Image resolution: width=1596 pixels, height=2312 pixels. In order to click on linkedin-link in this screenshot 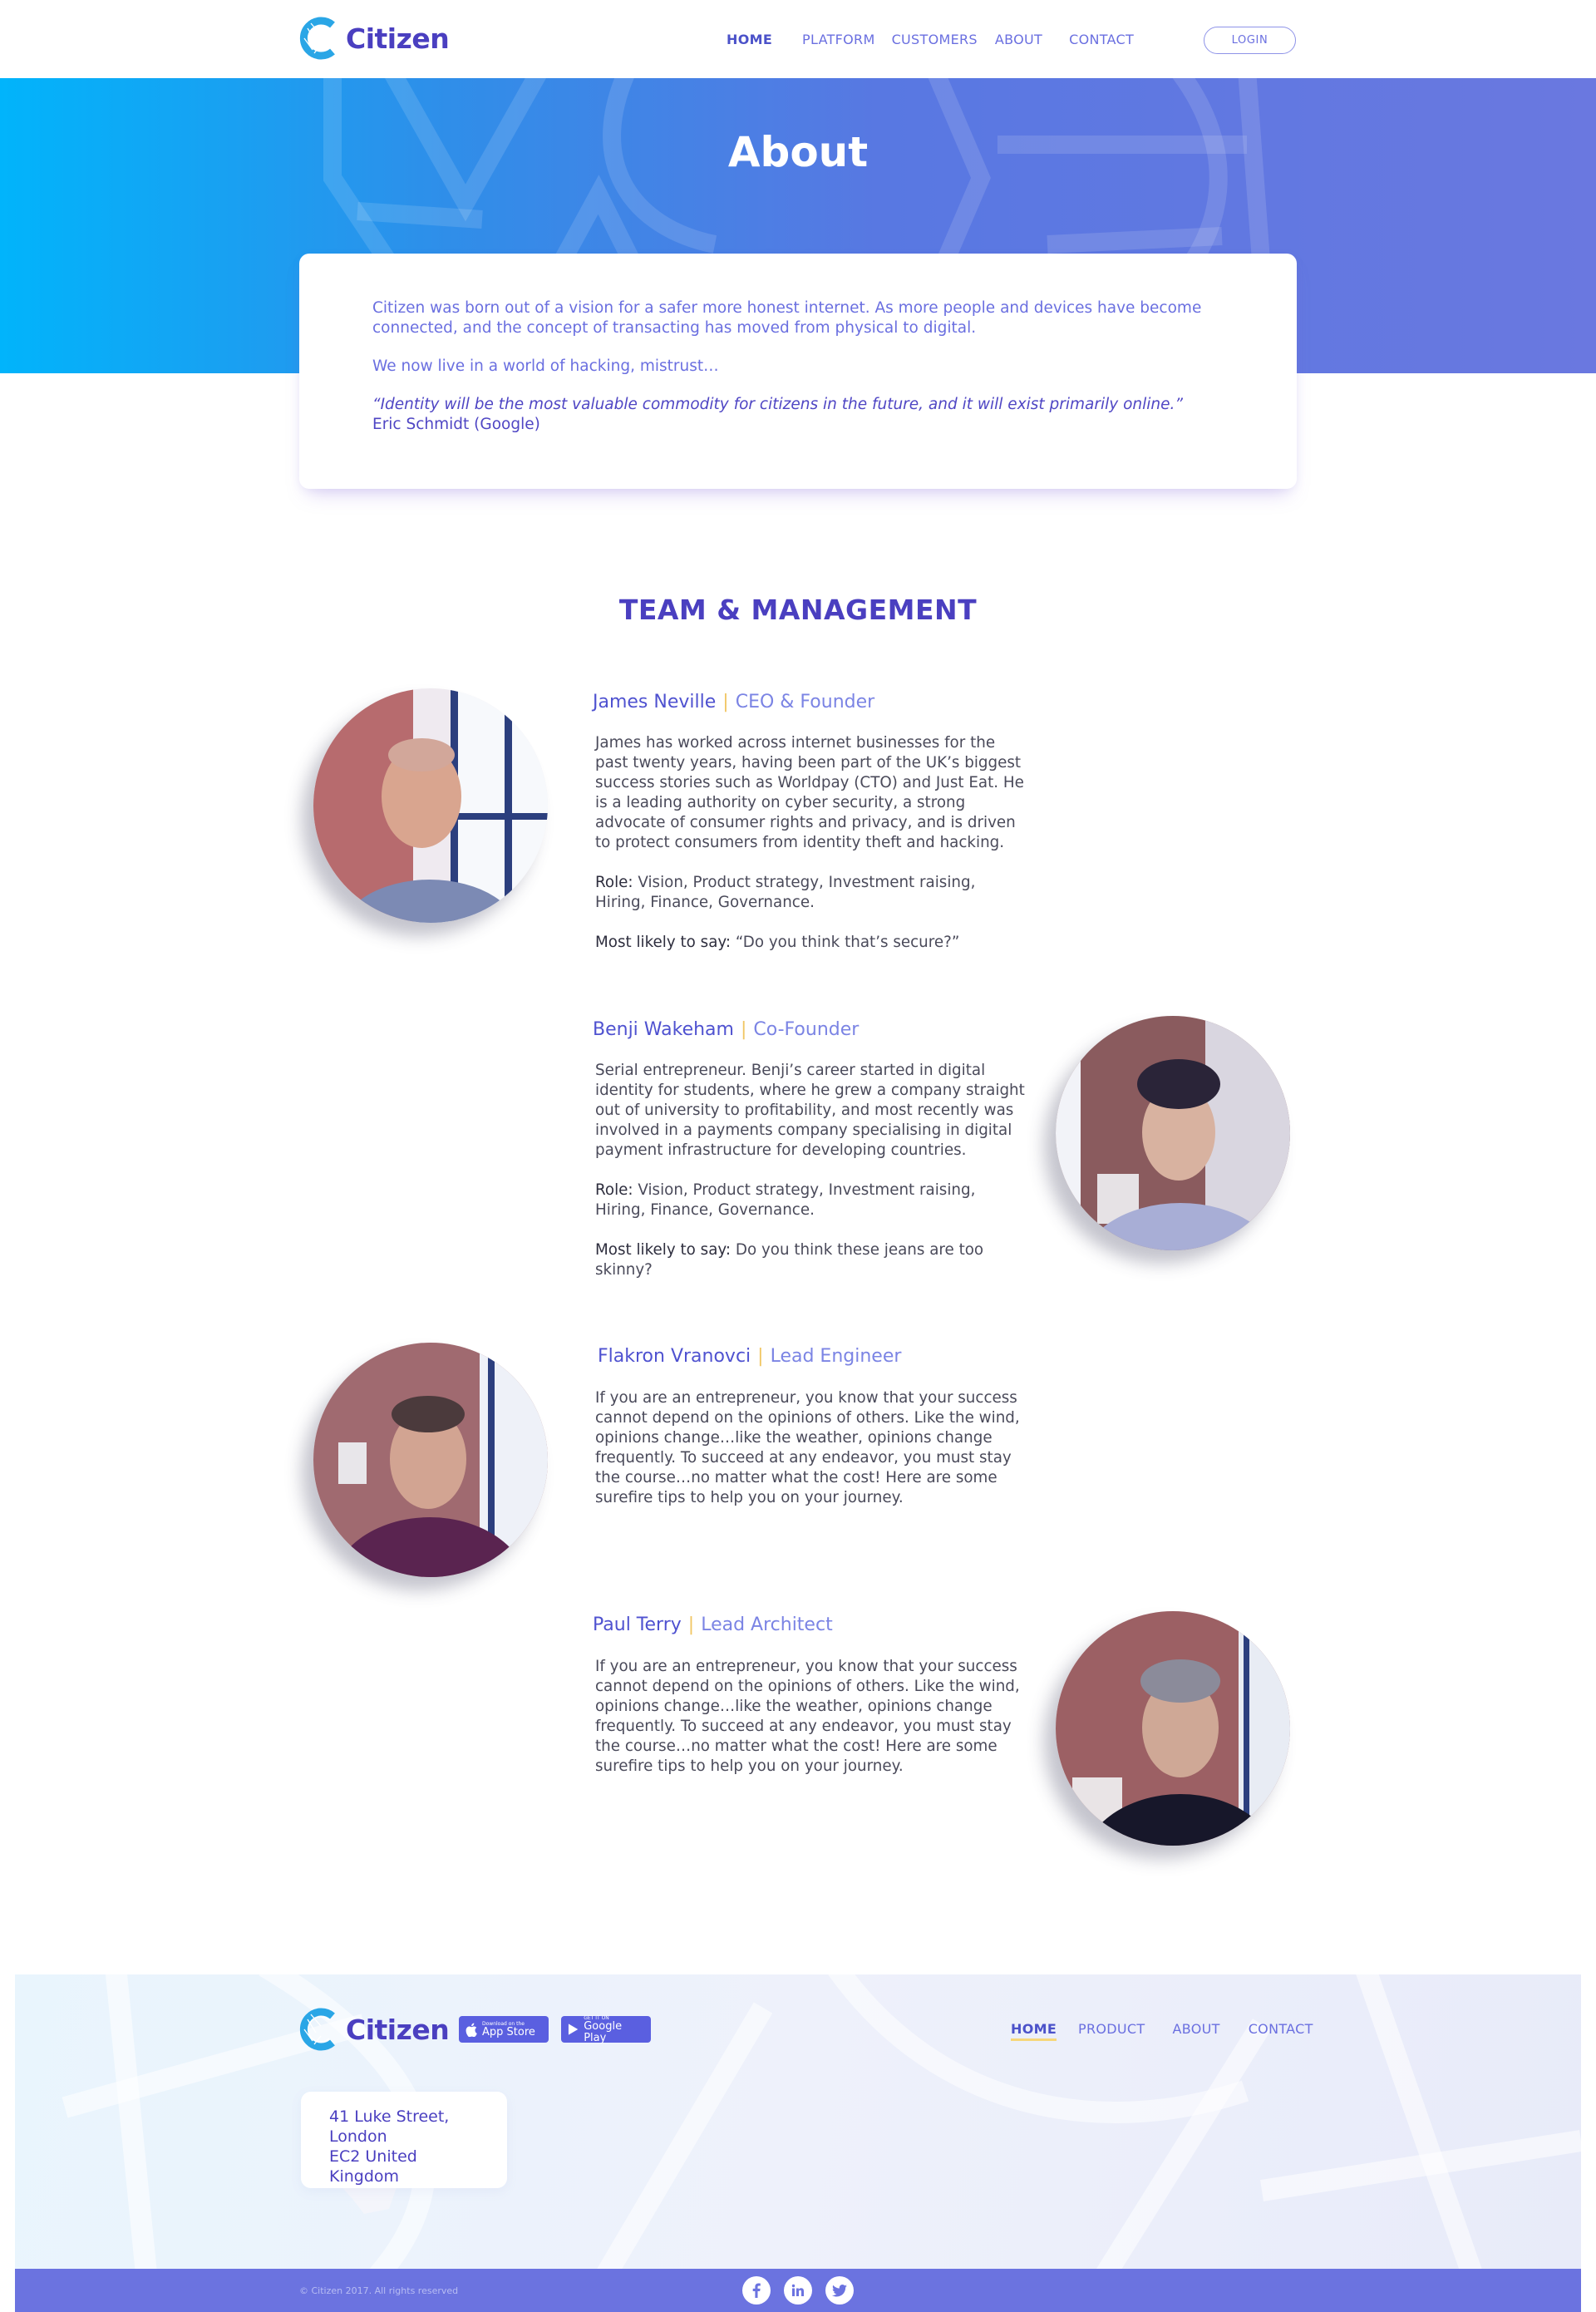, I will do `click(798, 2290)`.